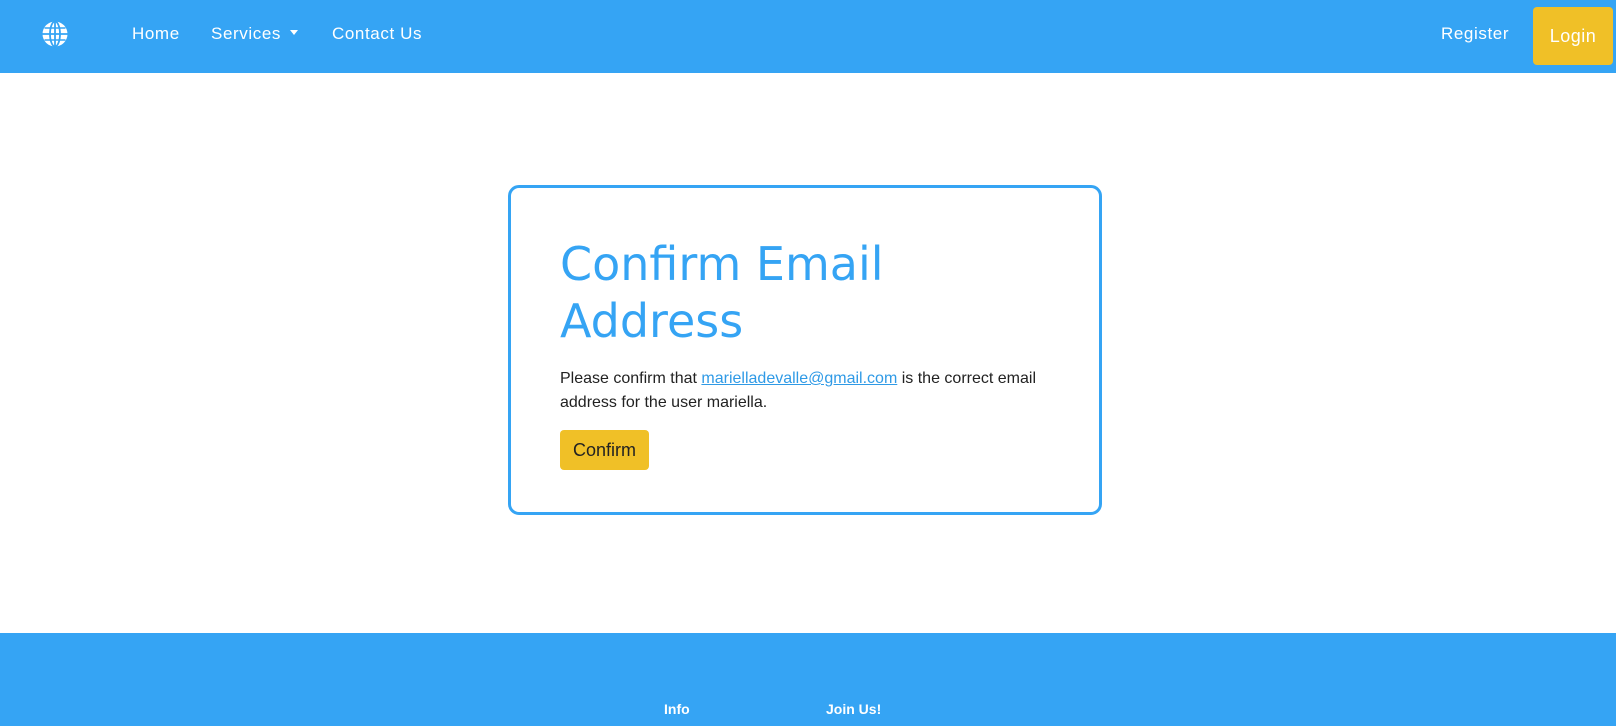 This screenshot has height=726, width=1616. What do you see at coordinates (246, 33) in the screenshot?
I see `nav-services-label: Services` at bounding box center [246, 33].